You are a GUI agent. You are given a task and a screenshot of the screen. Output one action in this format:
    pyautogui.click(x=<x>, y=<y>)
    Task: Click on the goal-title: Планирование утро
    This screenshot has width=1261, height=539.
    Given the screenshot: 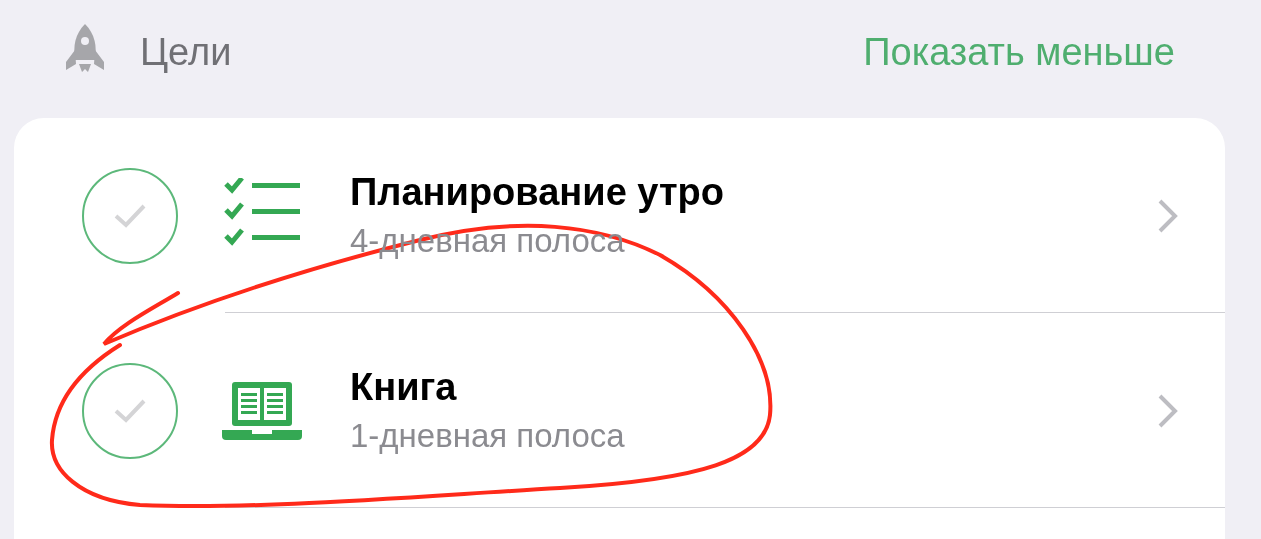 What is the action you would take?
    pyautogui.click(x=537, y=192)
    